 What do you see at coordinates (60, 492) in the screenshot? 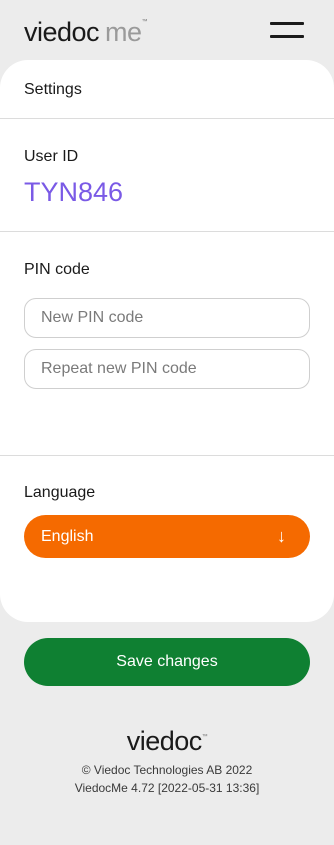
I see `language-label: Language` at bounding box center [60, 492].